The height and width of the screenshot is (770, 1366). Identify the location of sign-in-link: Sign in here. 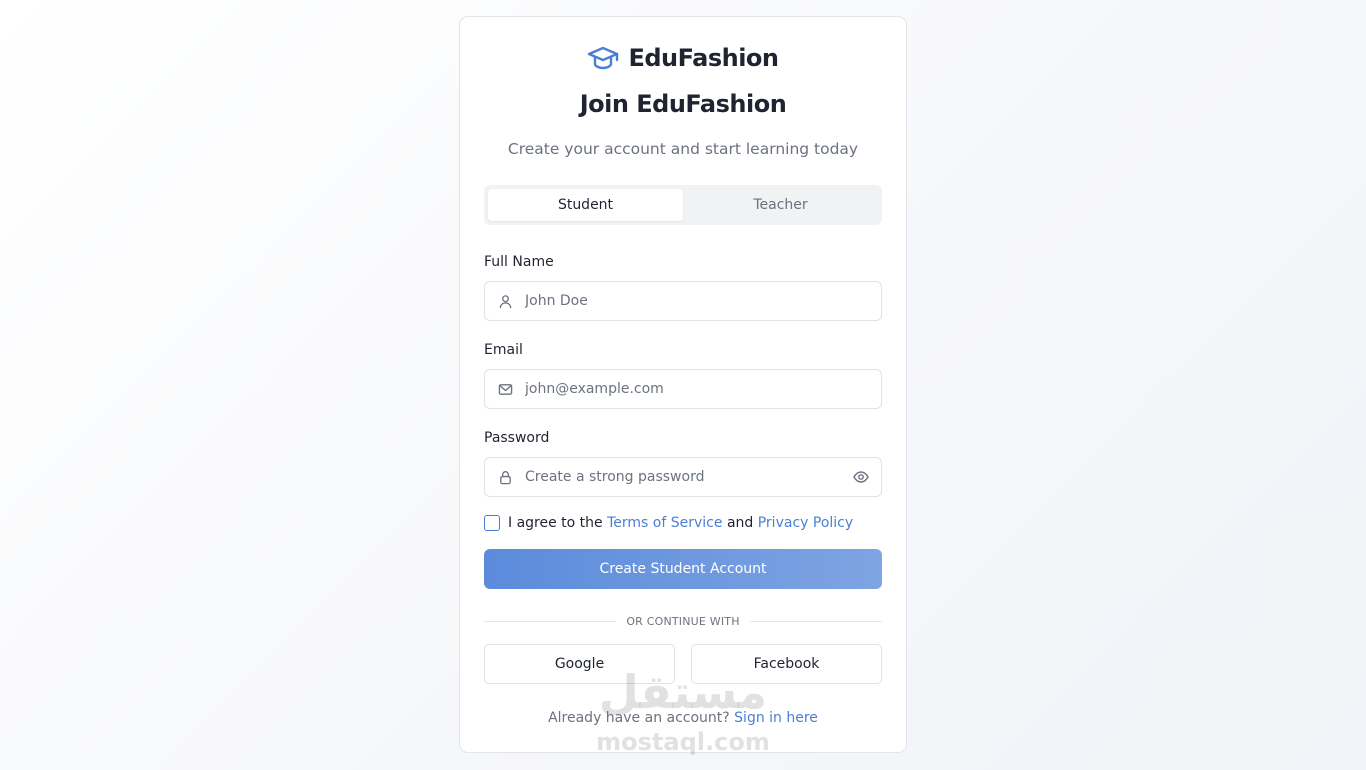
(776, 718).